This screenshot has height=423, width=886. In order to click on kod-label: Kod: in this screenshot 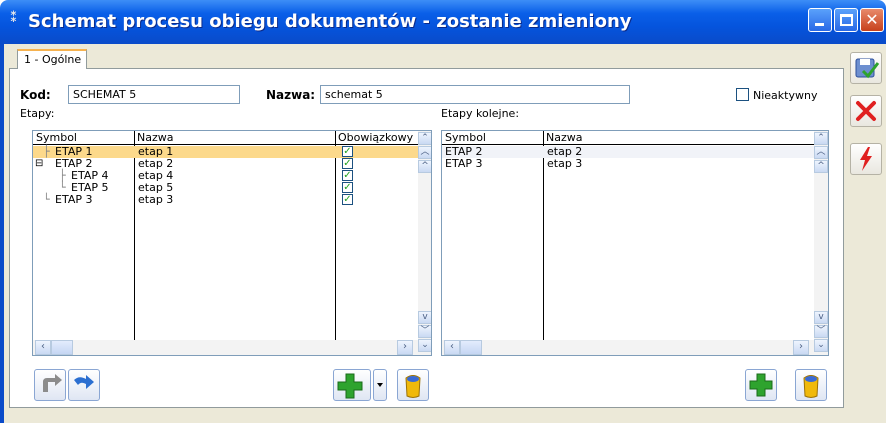, I will do `click(35, 95)`.